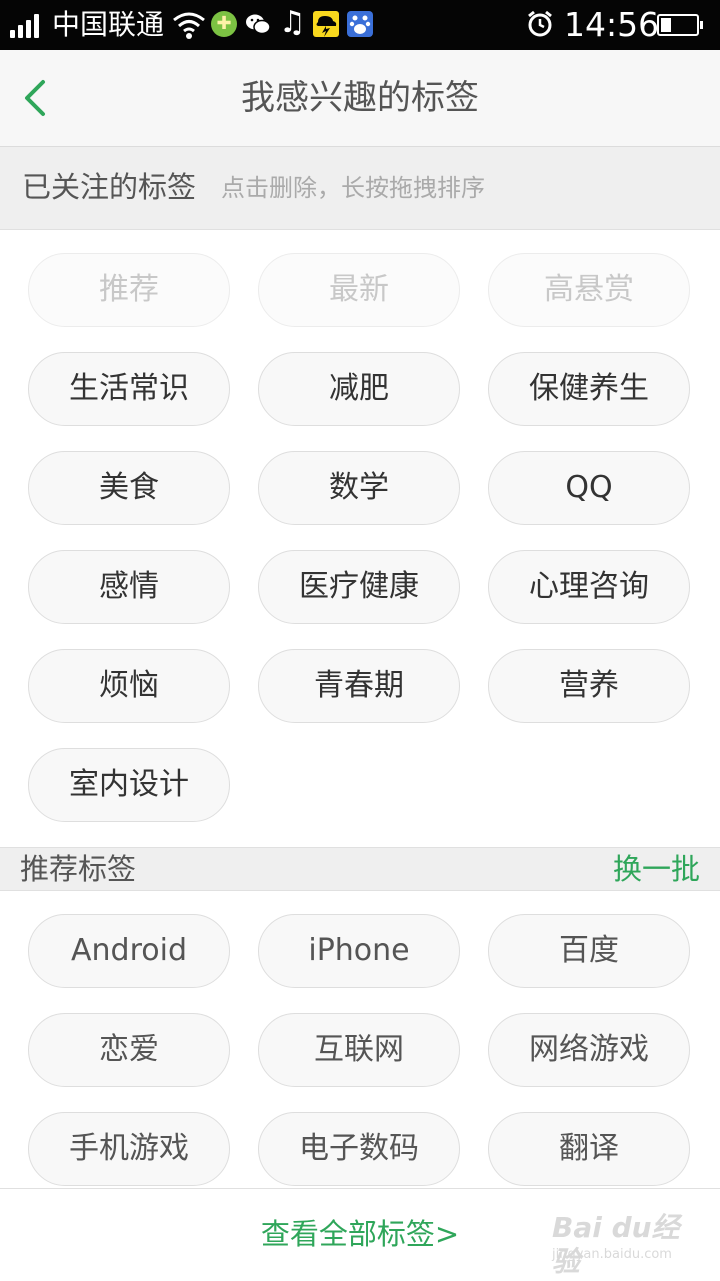 Image resolution: width=720 pixels, height=1281 pixels. Describe the element at coordinates (612, 24) in the screenshot. I see `clock-time: 14:56` at that location.